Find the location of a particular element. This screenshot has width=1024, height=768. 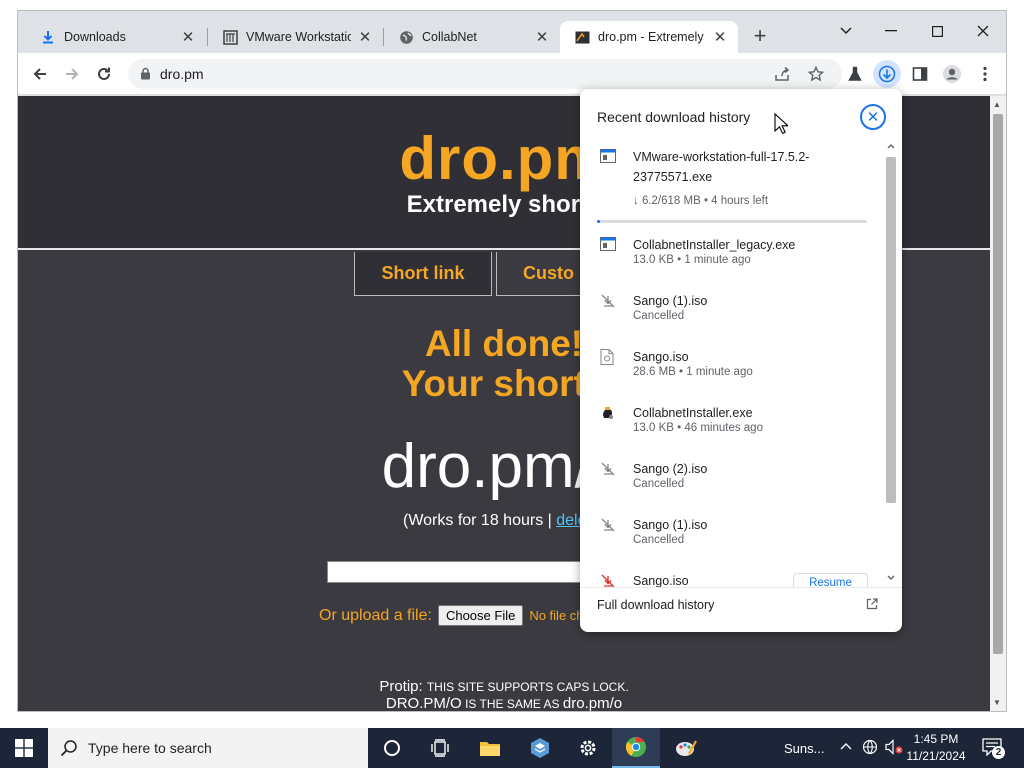

open-in-new-icon is located at coordinates (872, 606).